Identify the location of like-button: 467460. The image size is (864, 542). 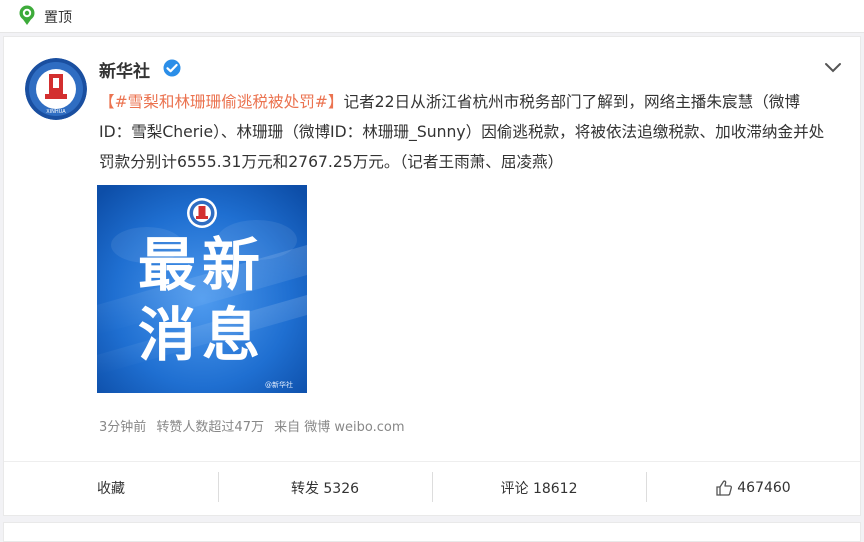
(753, 488).